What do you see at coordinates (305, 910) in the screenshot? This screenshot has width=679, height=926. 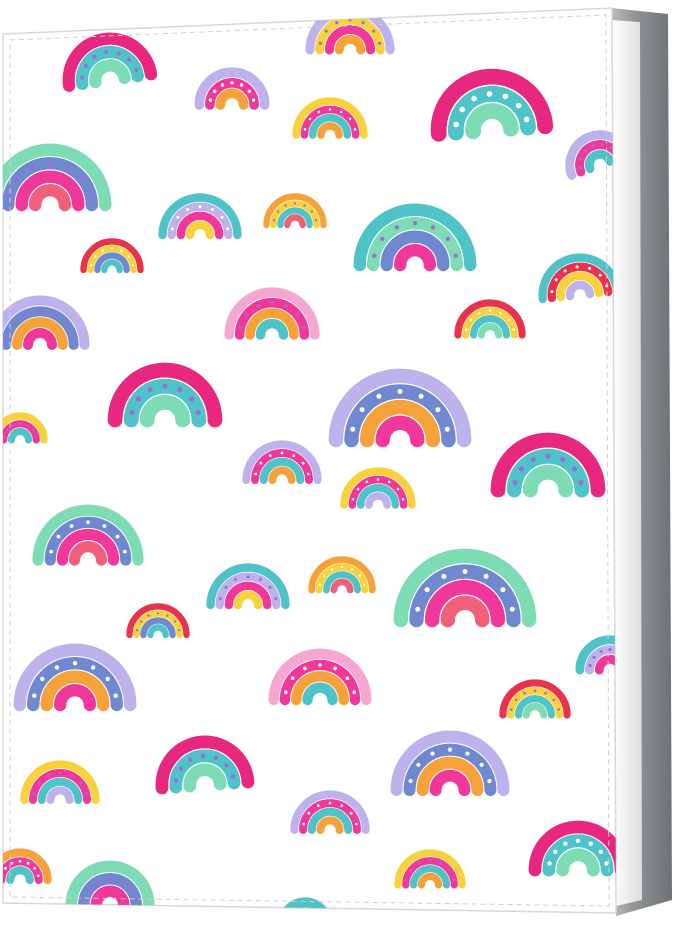 I see `rainbow-band` at bounding box center [305, 910].